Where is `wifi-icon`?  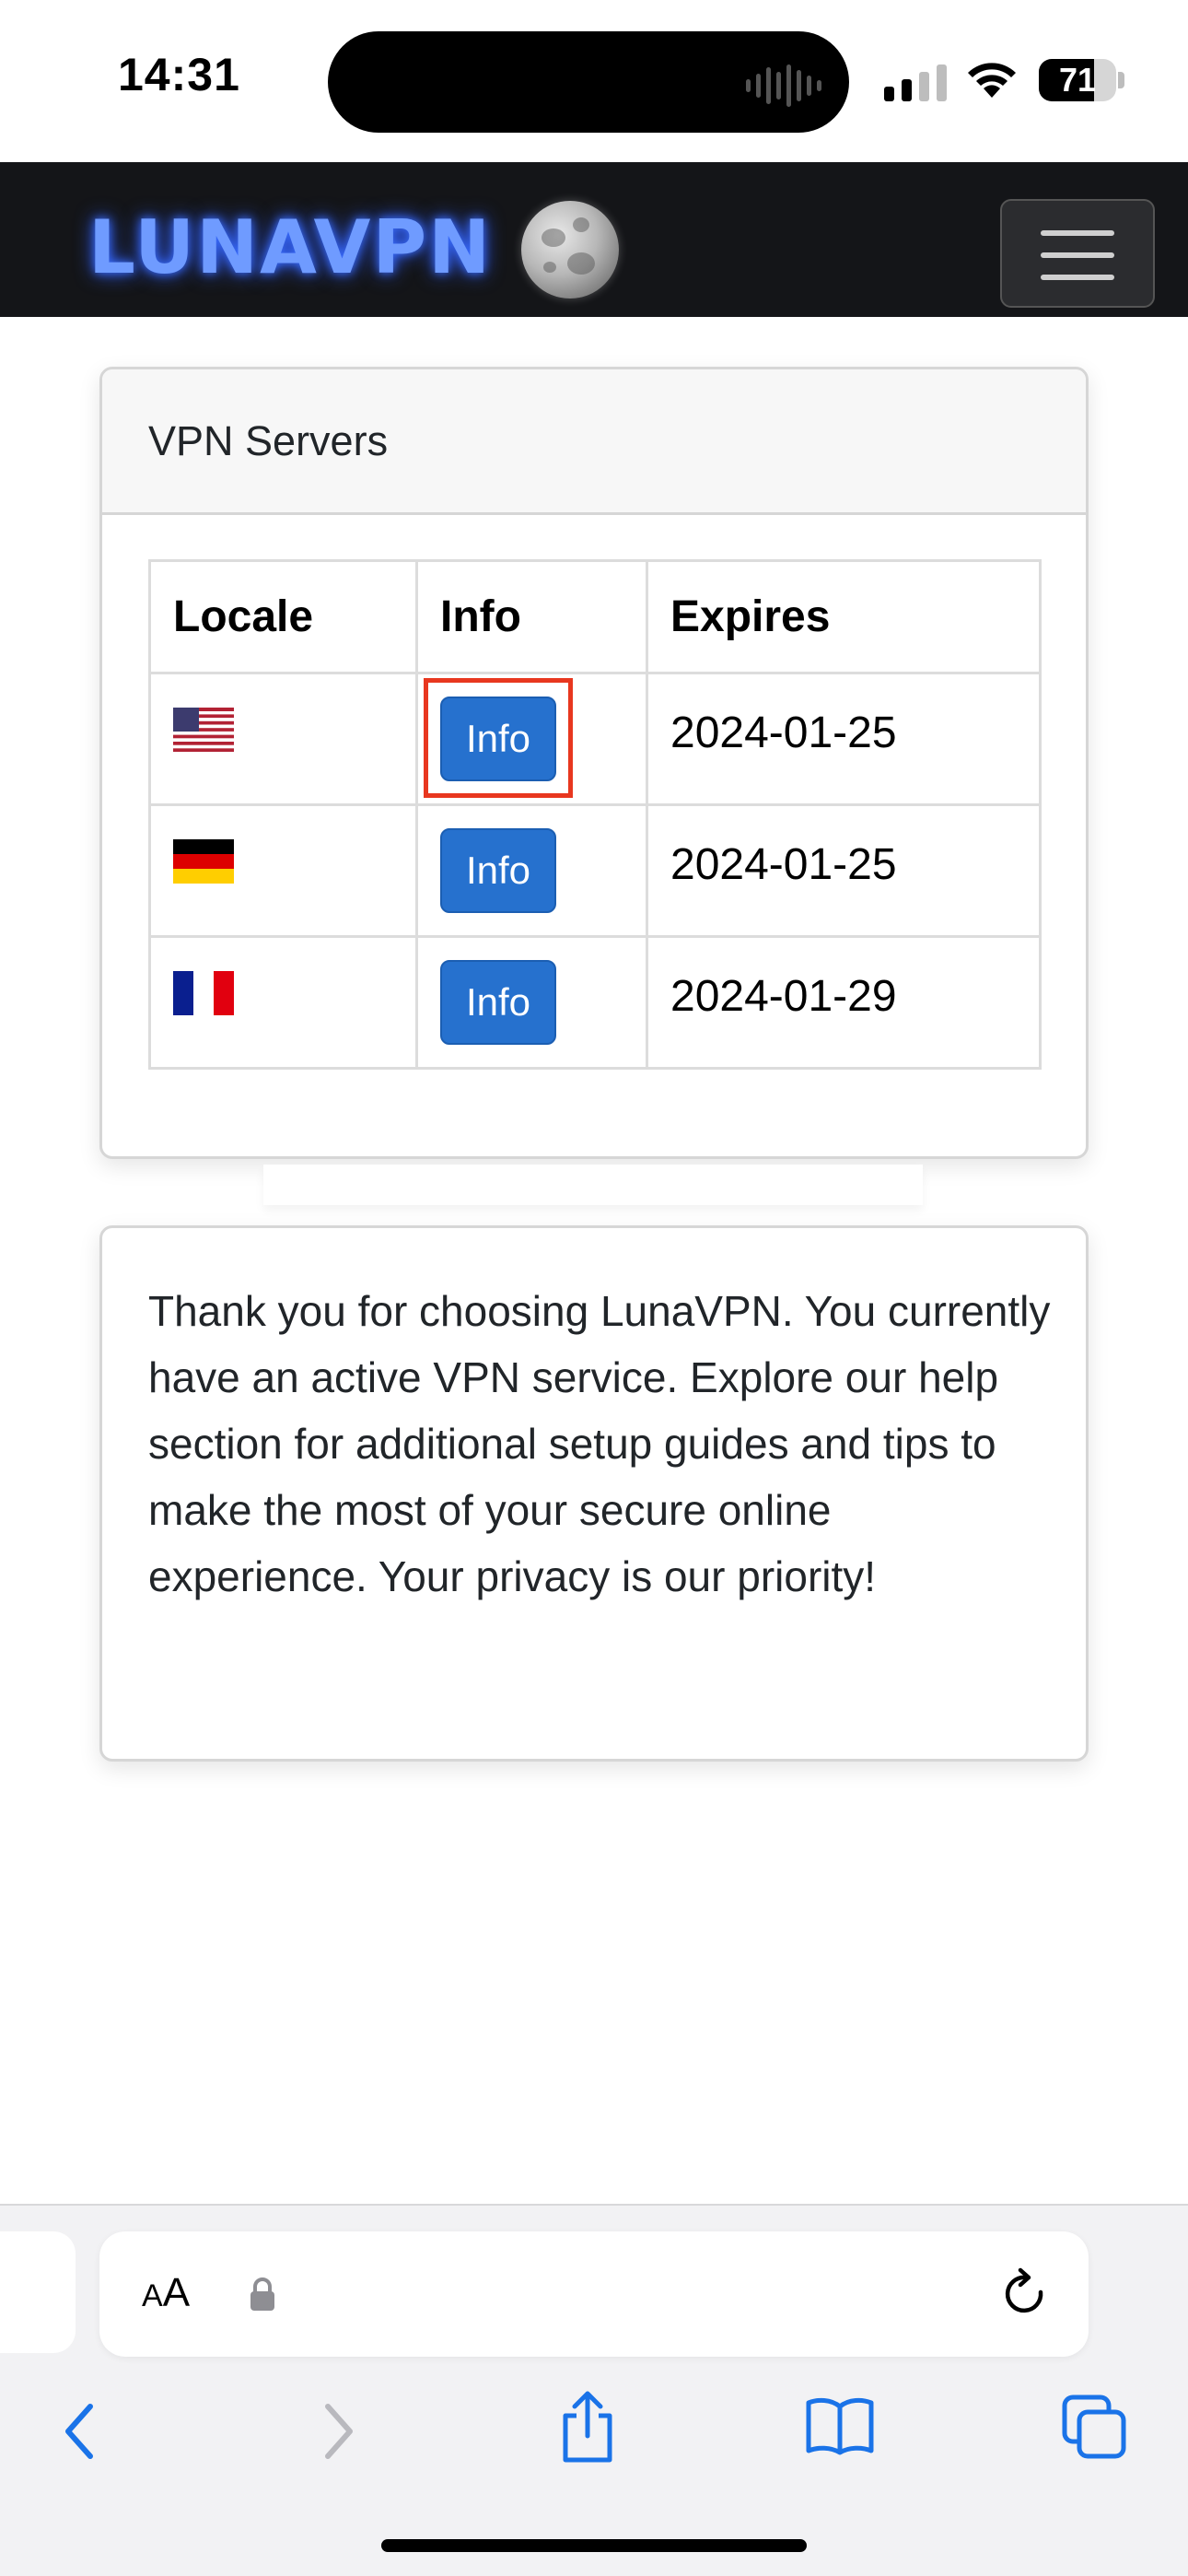
wifi-icon is located at coordinates (992, 80).